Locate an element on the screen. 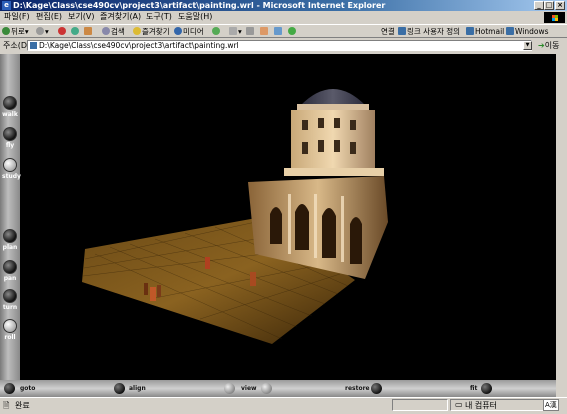  back-arrow-icon is located at coordinates (6, 31).